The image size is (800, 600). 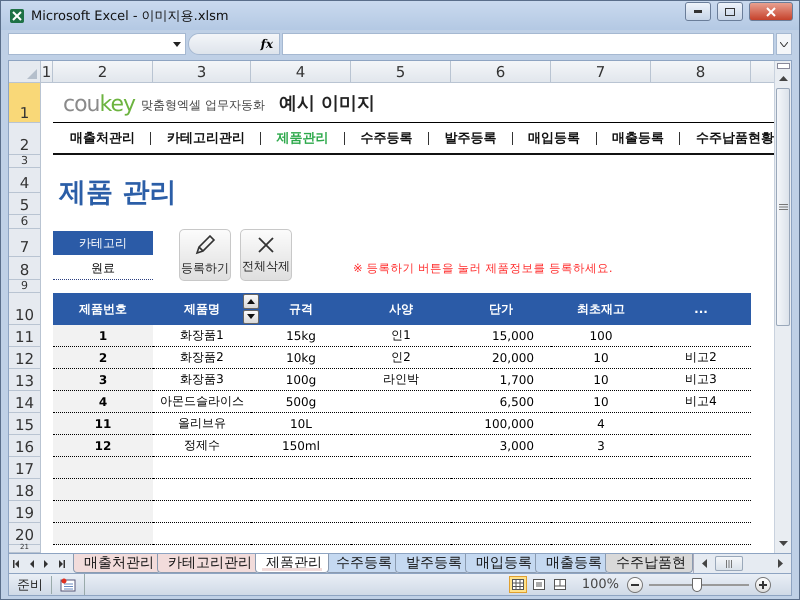 What do you see at coordinates (32, 74) in the screenshot?
I see `triangle-icon` at bounding box center [32, 74].